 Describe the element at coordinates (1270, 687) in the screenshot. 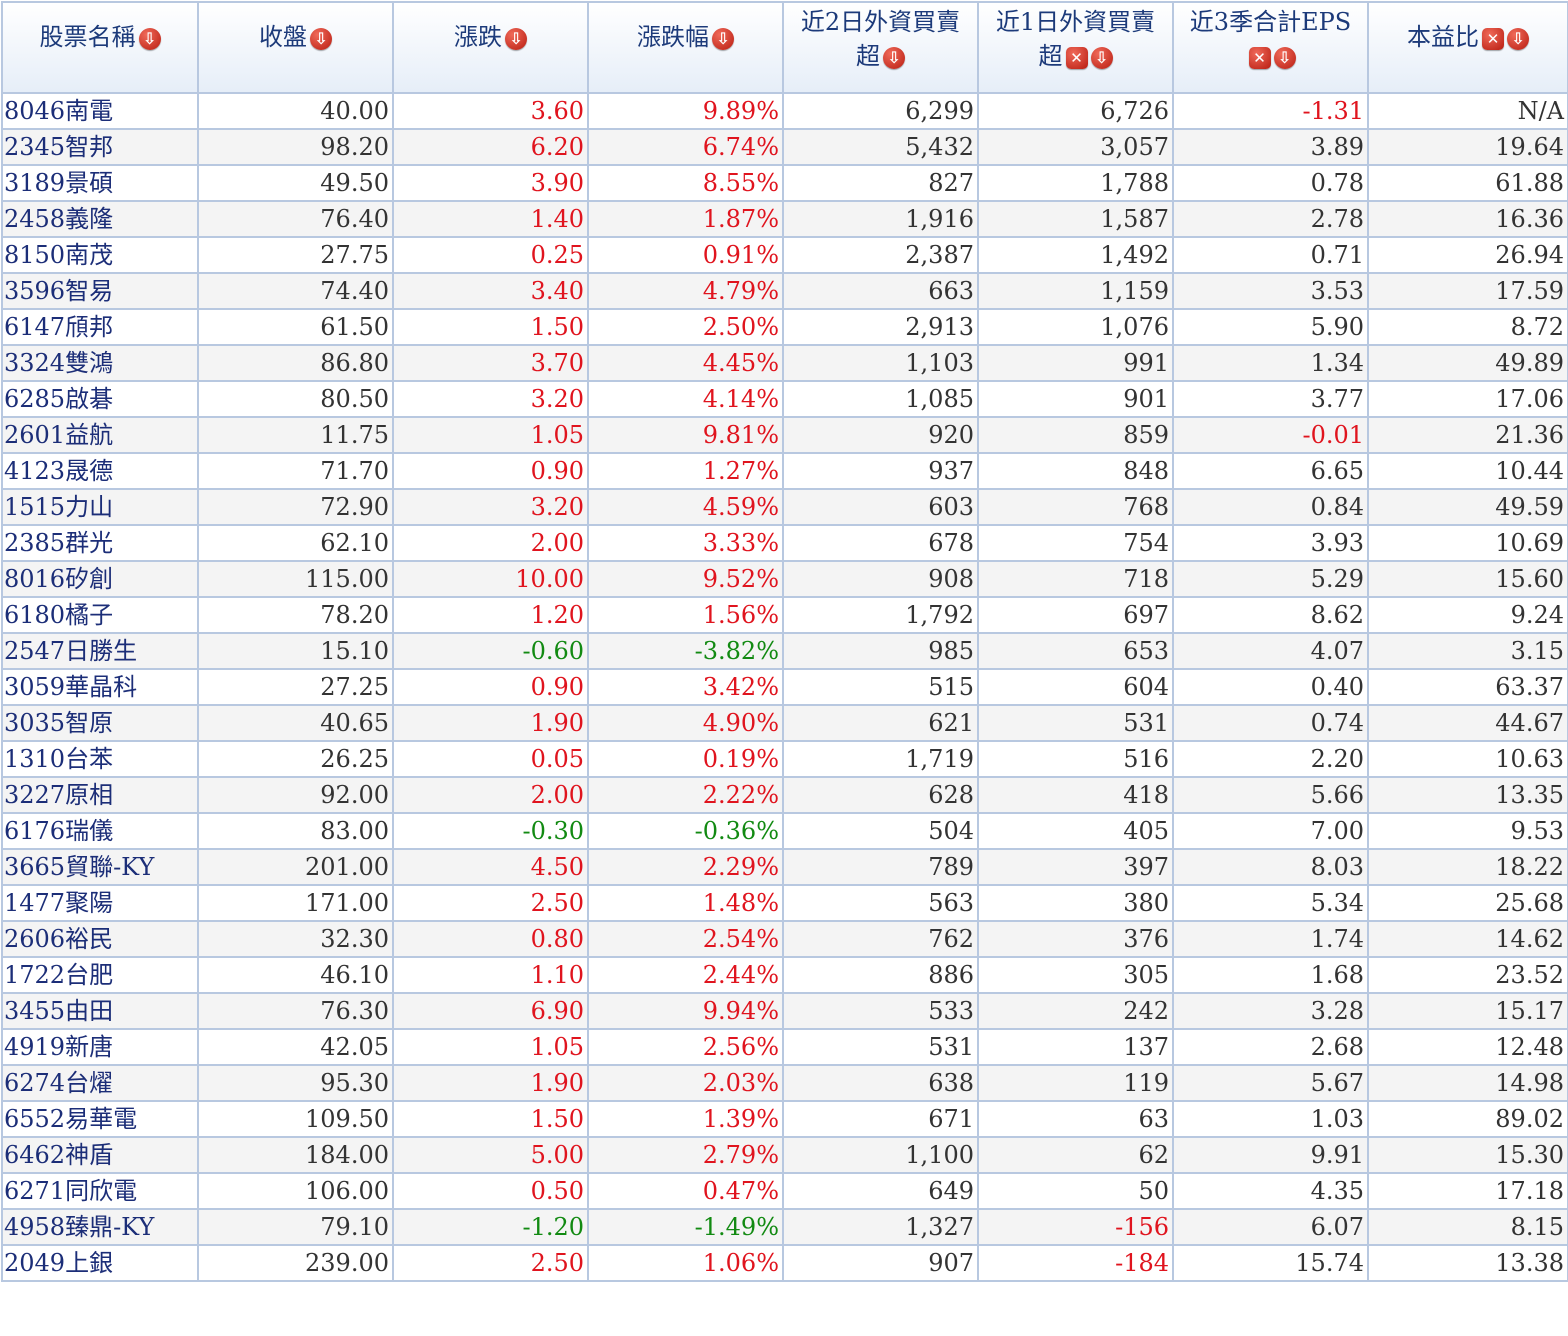

I see `eps-cell: 0.40` at that location.